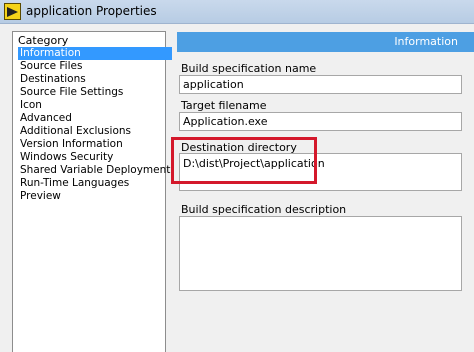 This screenshot has width=474, height=352. Describe the element at coordinates (95, 131) in the screenshot. I see `category-item-additional-exclusions: Additional Exclusions` at that location.